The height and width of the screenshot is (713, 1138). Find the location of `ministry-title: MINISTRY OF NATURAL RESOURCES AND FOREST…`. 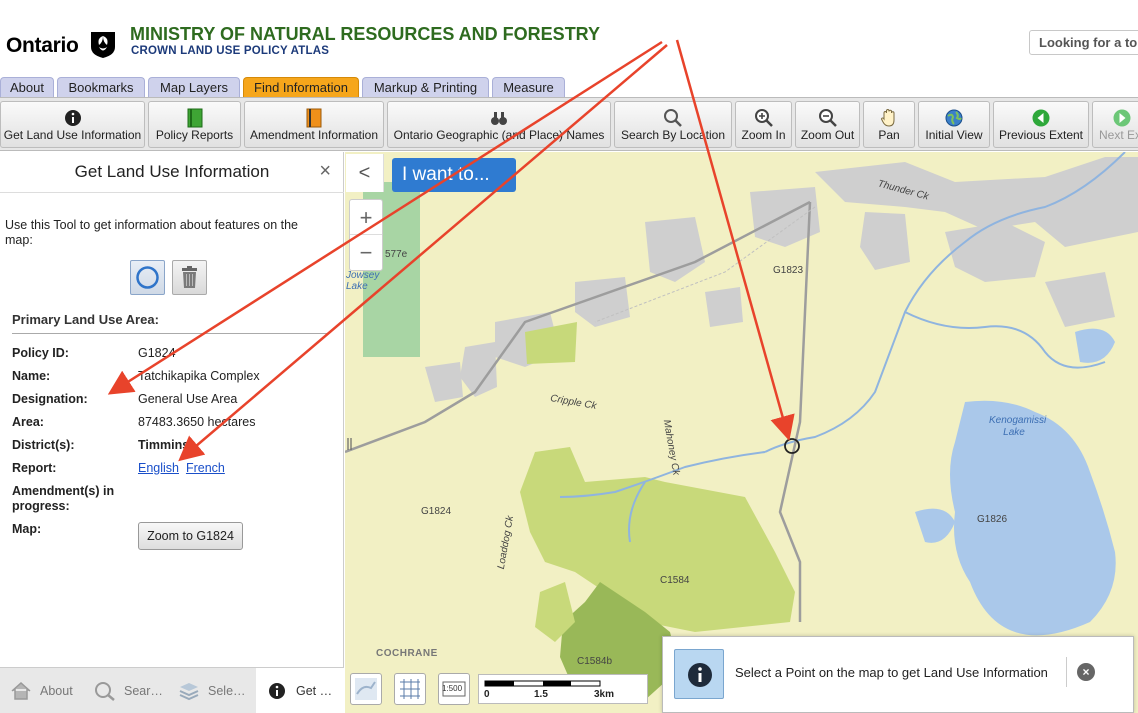

ministry-title: MINISTRY OF NATURAL RESOURCES AND FOREST… is located at coordinates (365, 34).